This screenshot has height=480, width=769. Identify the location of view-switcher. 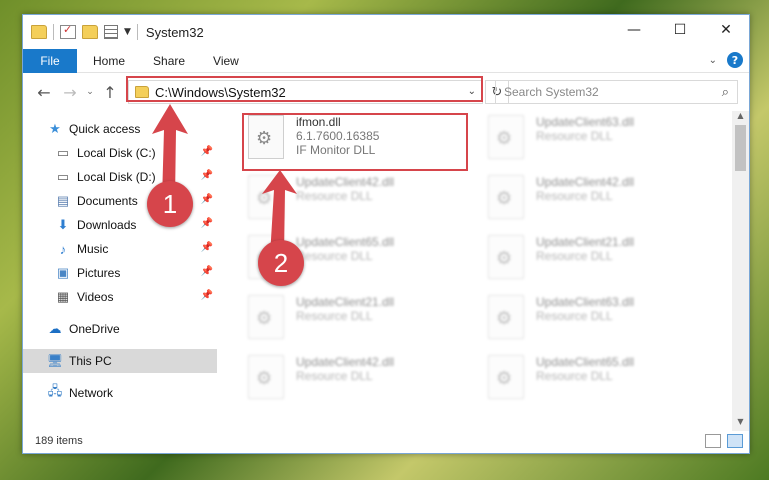
(724, 441).